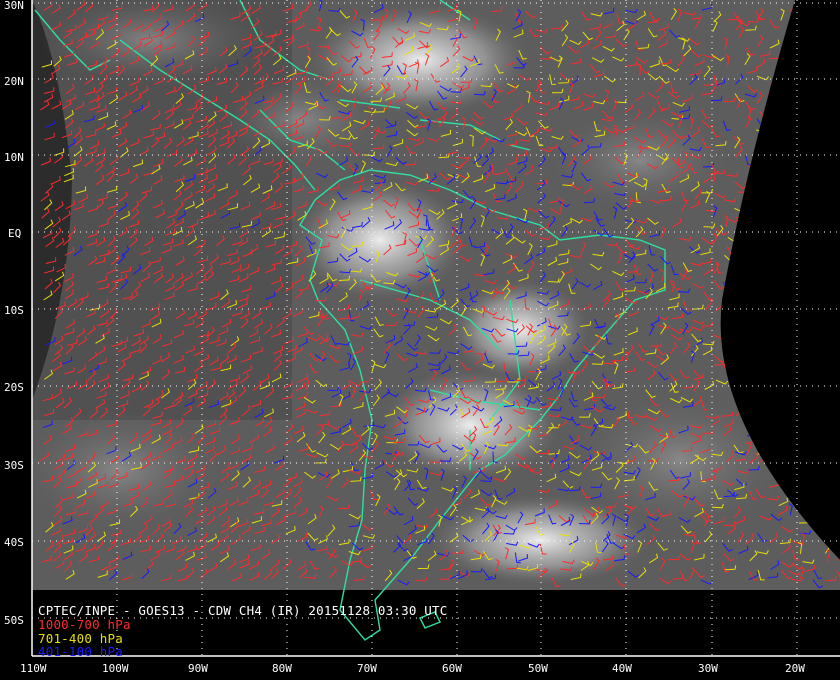  I want to click on lat-label: 10S, so click(14, 310).